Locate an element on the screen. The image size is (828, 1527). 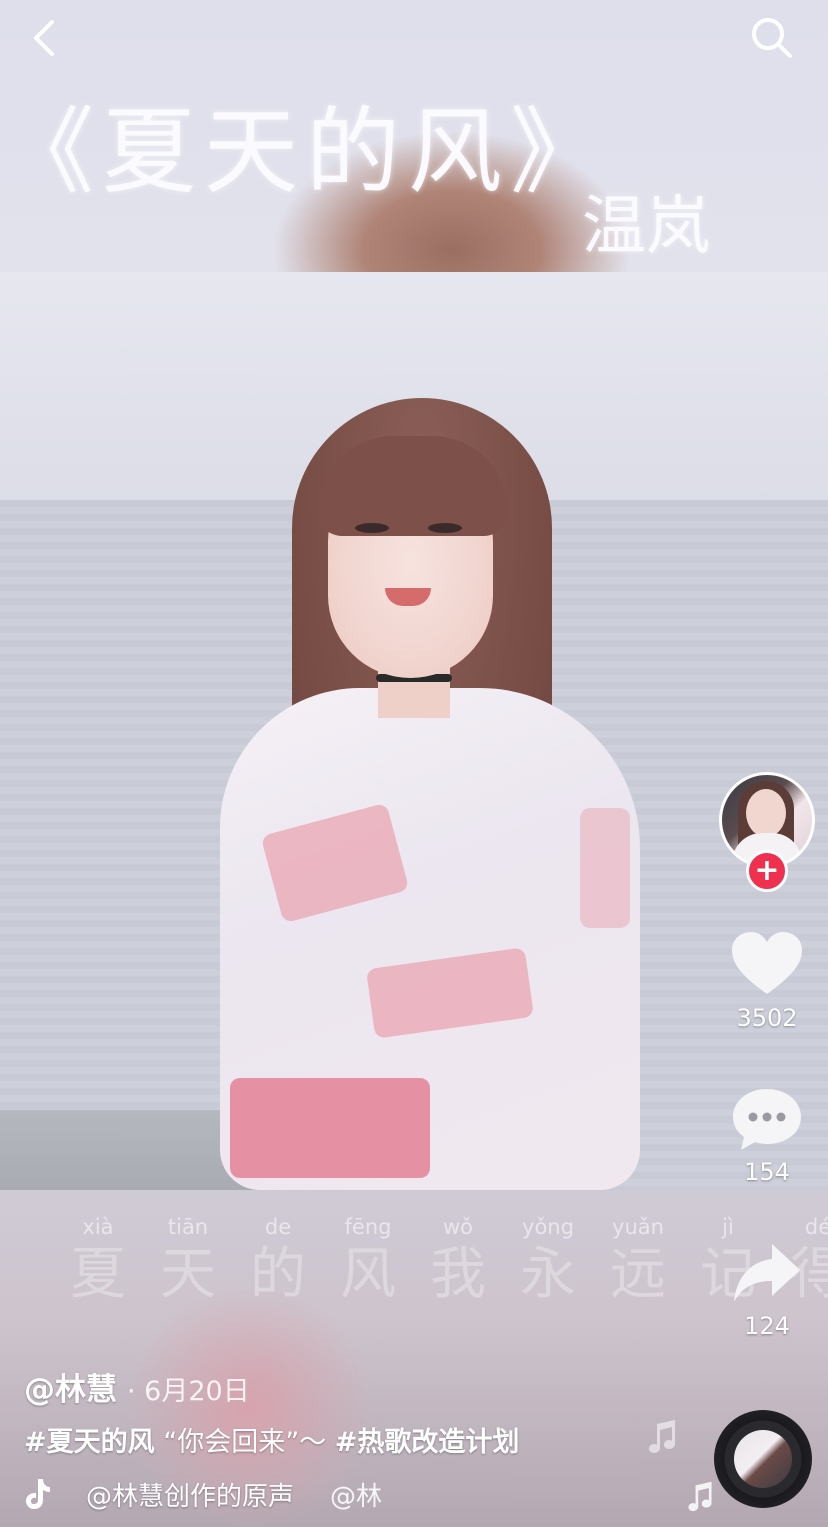
hanzi: 天 is located at coordinates (188, 1274).